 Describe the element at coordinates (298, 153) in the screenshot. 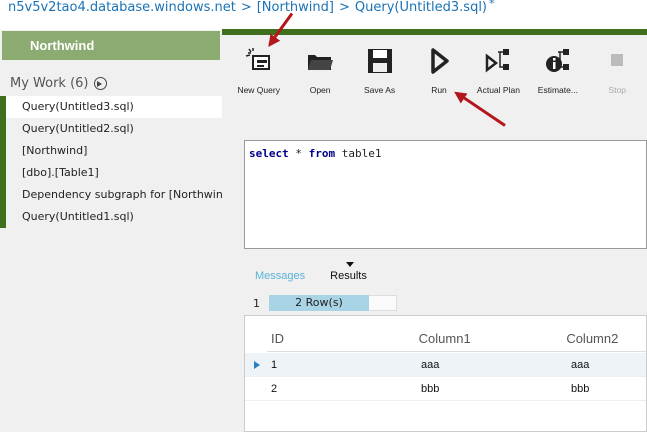

I see `sql-token: *` at that location.